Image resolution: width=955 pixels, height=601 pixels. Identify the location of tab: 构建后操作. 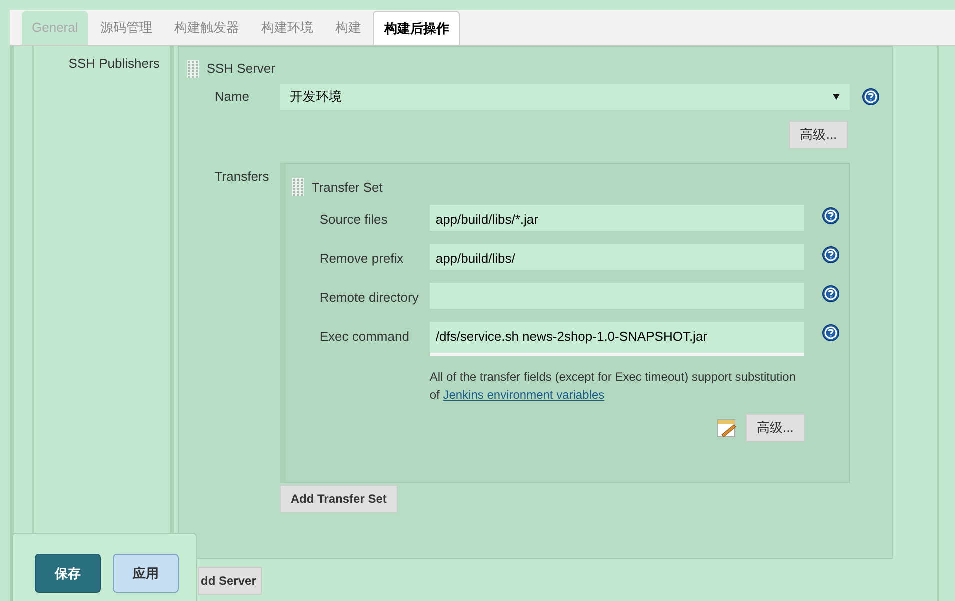
(416, 28).